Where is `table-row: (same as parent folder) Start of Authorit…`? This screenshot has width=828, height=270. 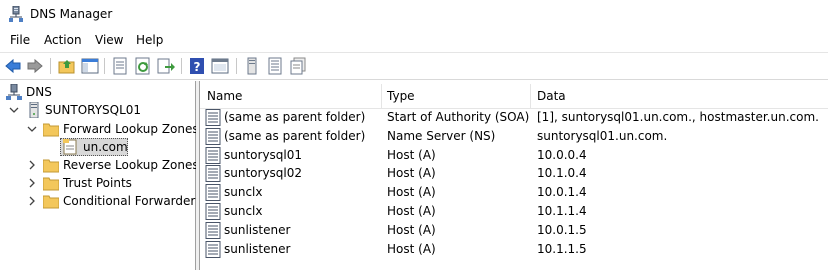
table-row: (same as parent folder) Start of Authorit… is located at coordinates (514, 117).